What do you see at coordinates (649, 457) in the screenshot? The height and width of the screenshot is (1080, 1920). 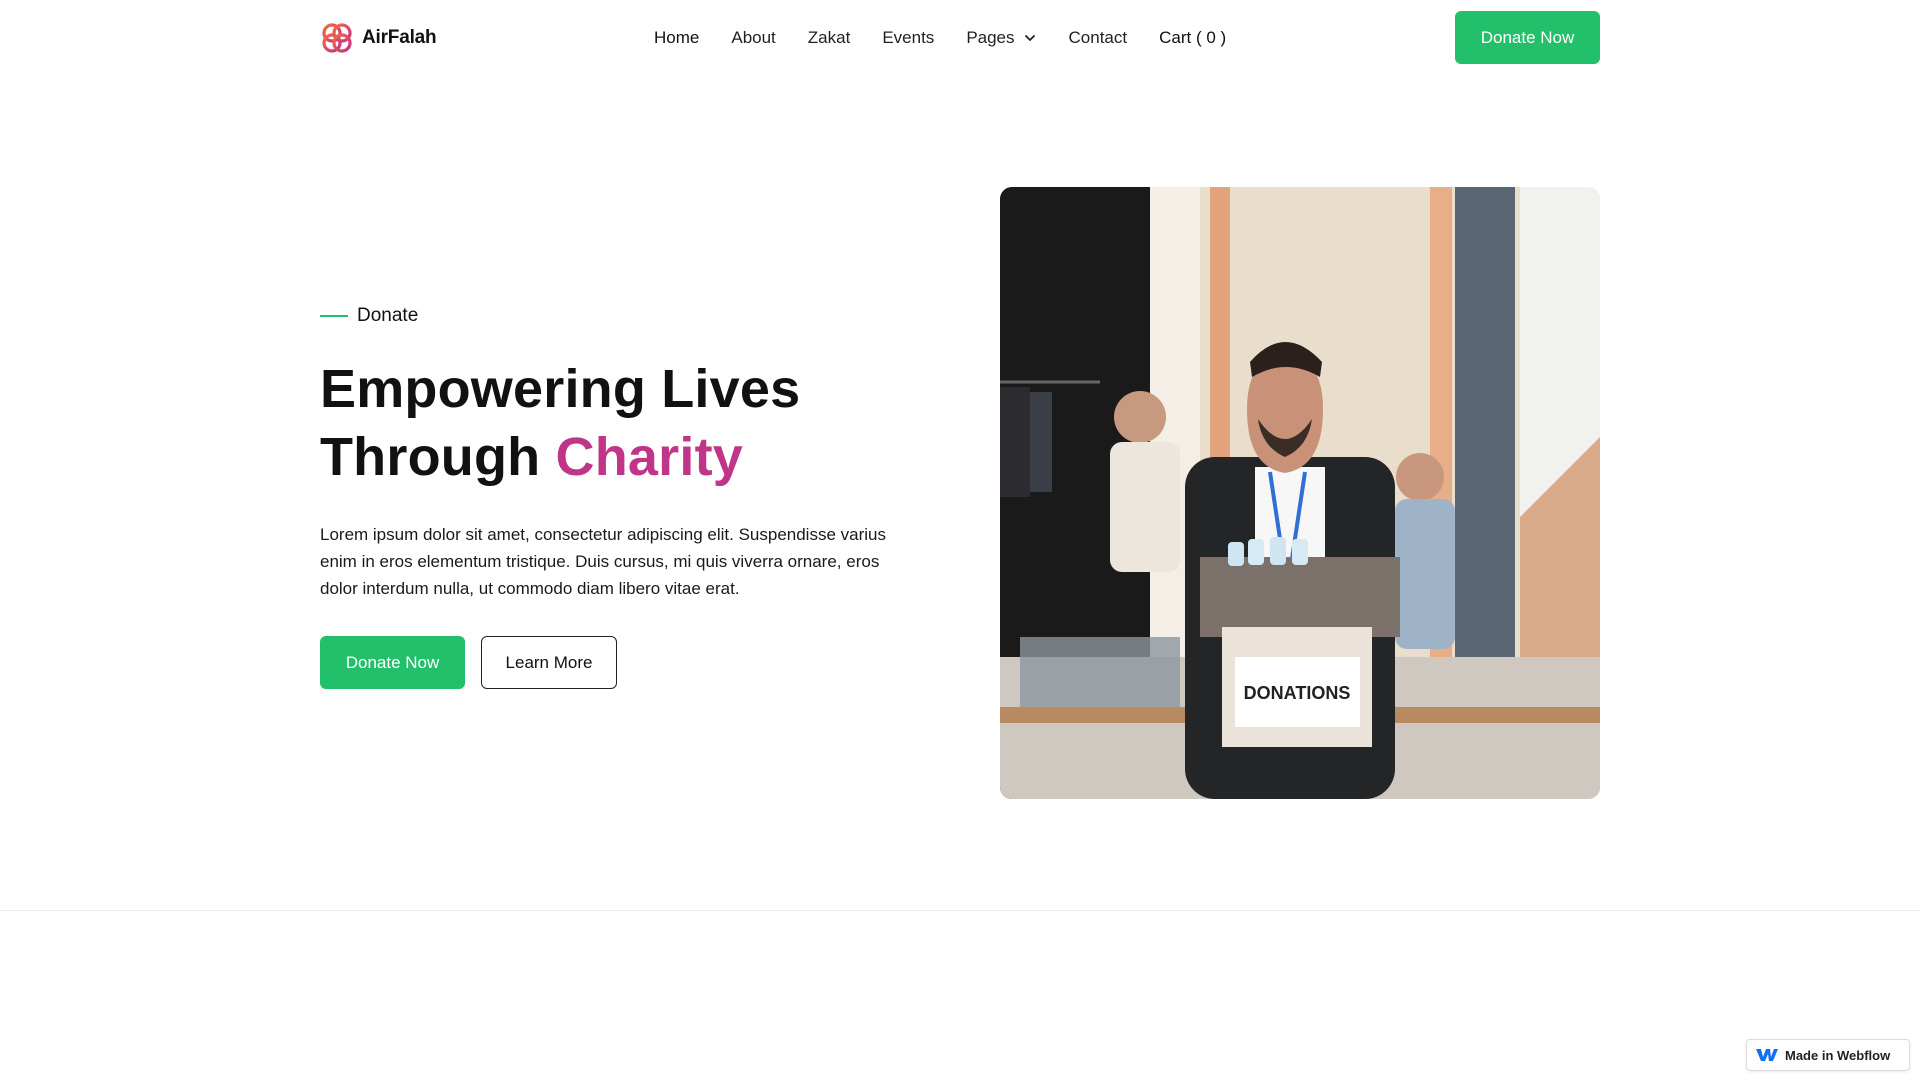 I see `headline-accent: Charity` at bounding box center [649, 457].